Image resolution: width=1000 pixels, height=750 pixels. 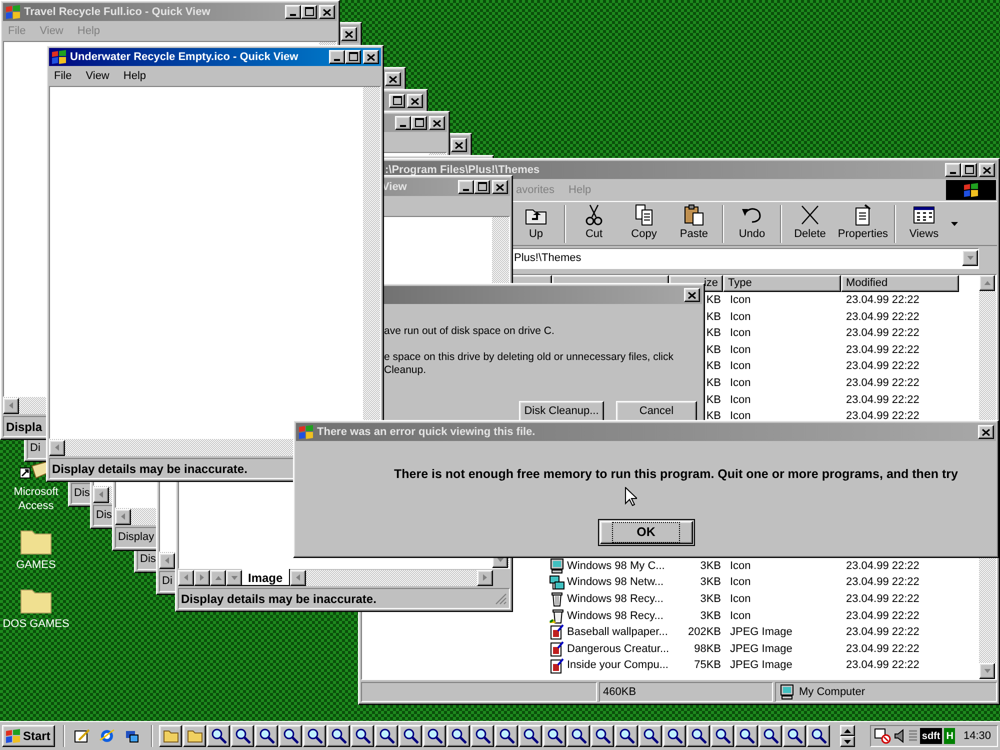 I want to click on toolbar-button: Undo, so click(x=752, y=223).